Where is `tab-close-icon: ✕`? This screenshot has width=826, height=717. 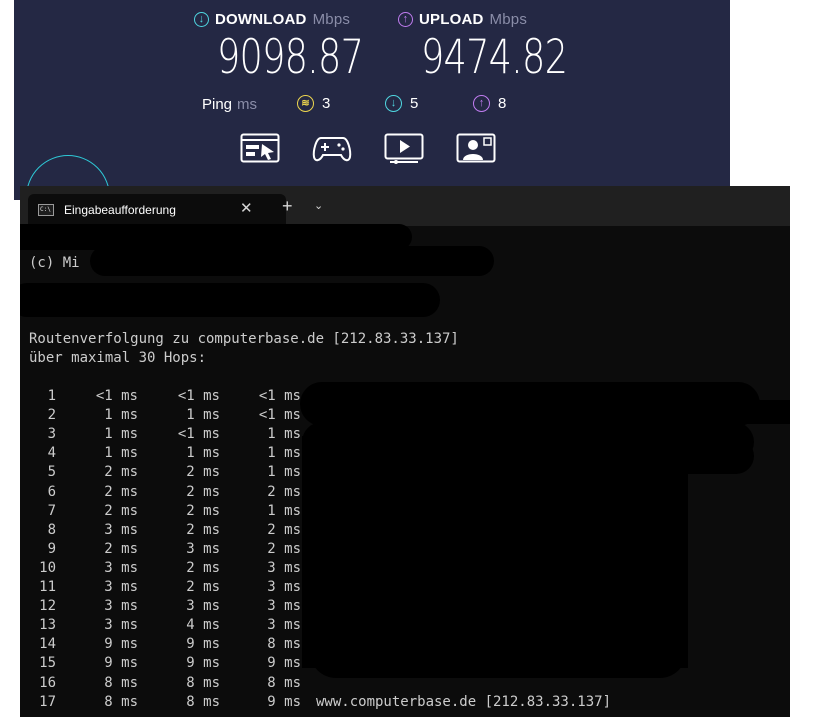
tab-close-icon: ✕ is located at coordinates (246, 208).